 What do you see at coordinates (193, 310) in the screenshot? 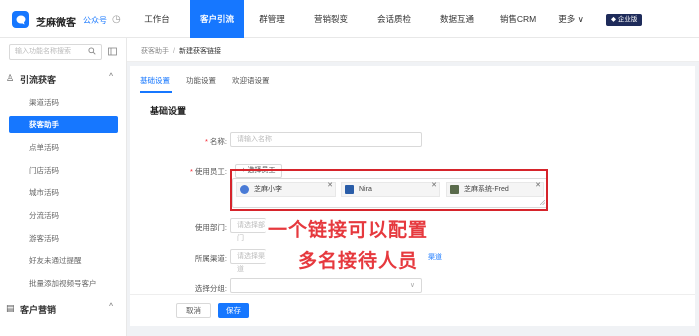
I see `cancel-button: 取消` at bounding box center [193, 310].